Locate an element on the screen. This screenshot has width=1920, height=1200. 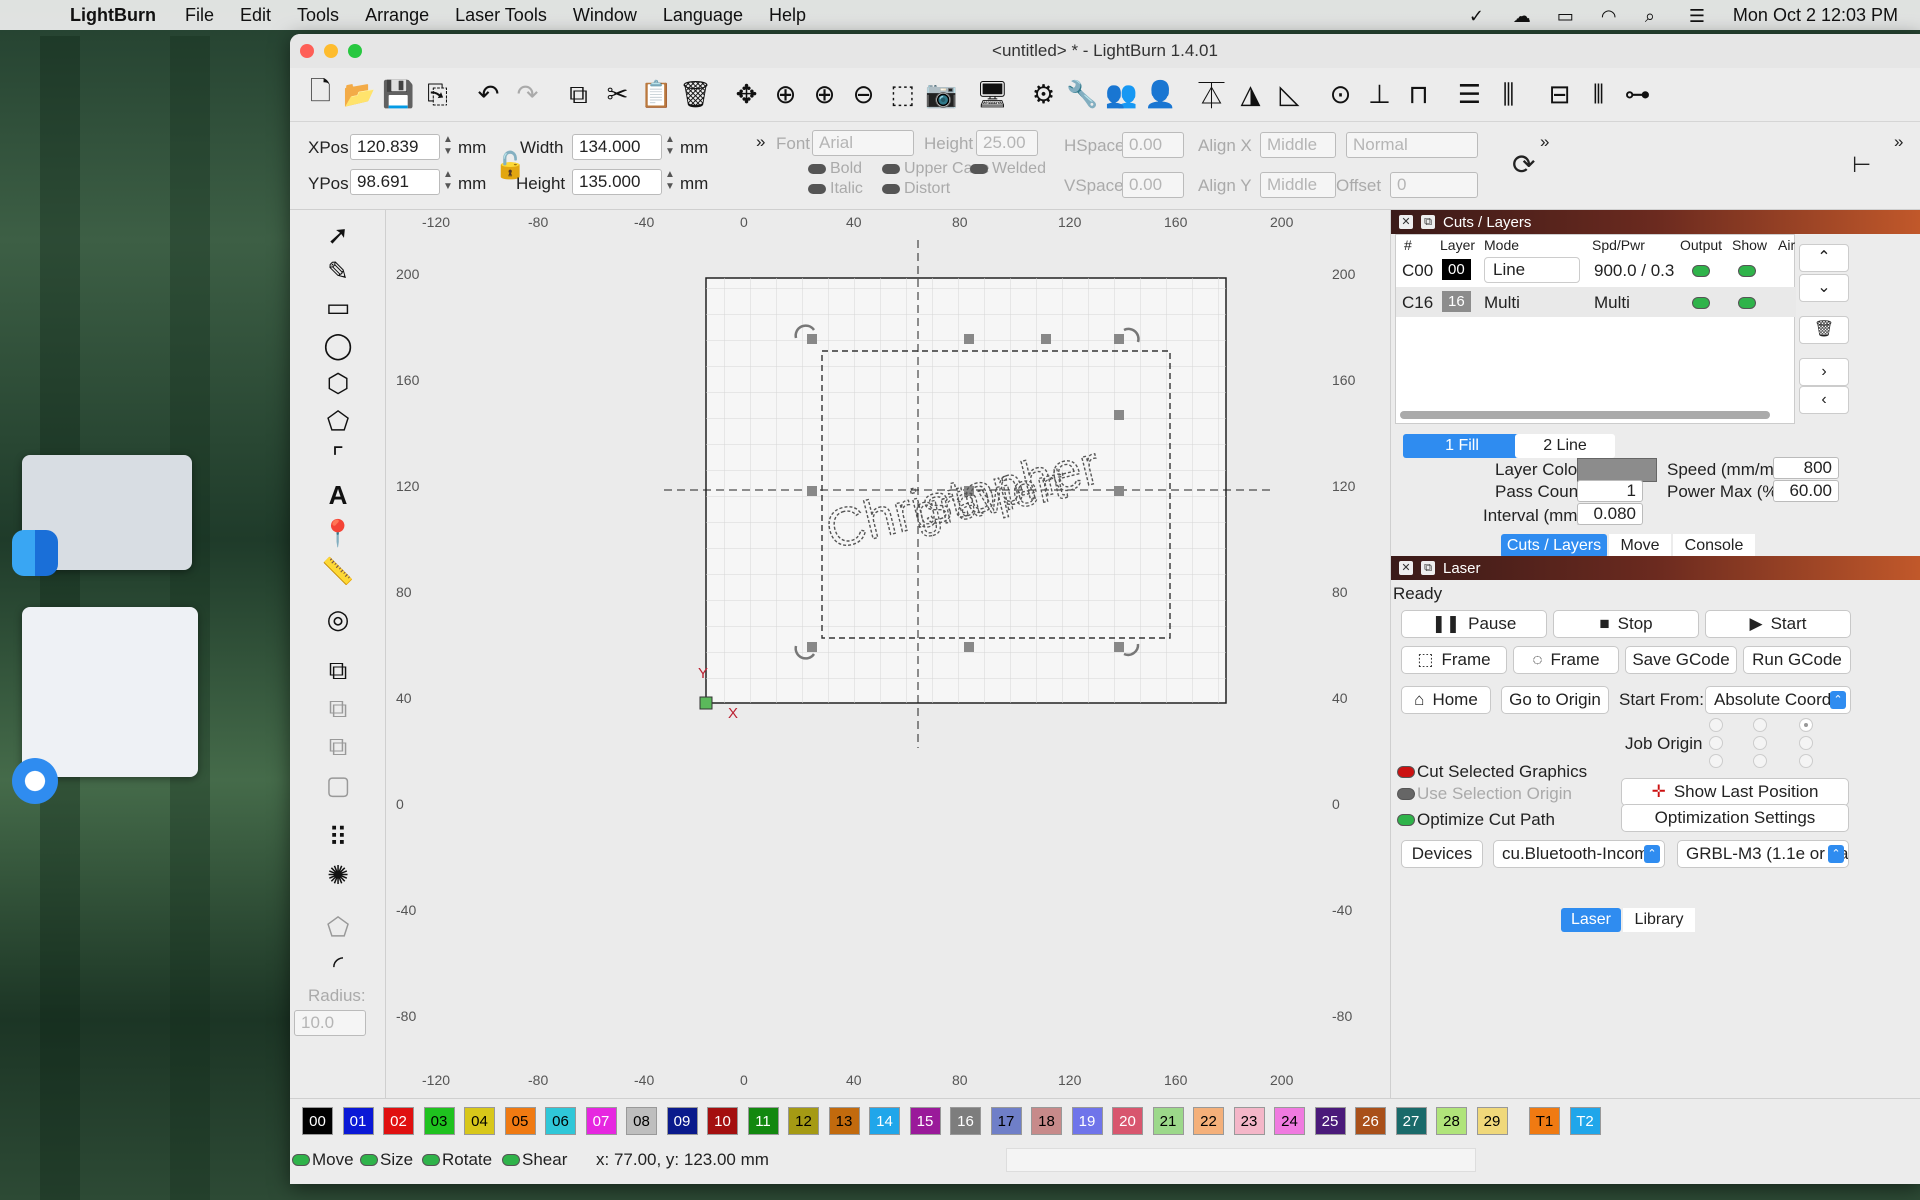
text-style-select: Normal is located at coordinates (1412, 145).